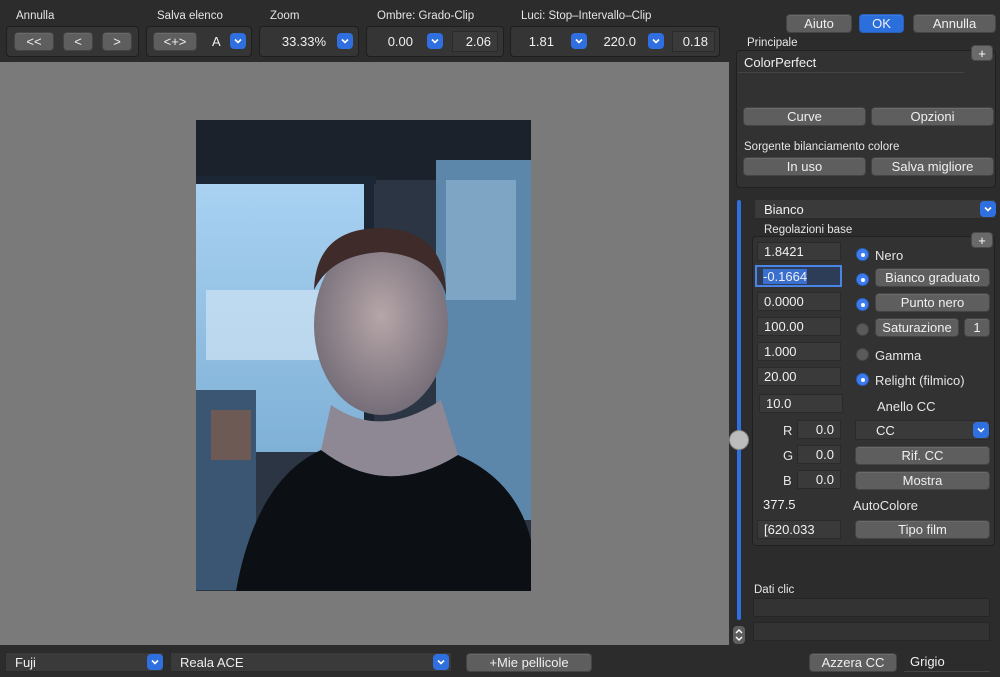 This screenshot has width=1000, height=677. What do you see at coordinates (739, 440) in the screenshot?
I see `vertical-slider-thumb` at bounding box center [739, 440].